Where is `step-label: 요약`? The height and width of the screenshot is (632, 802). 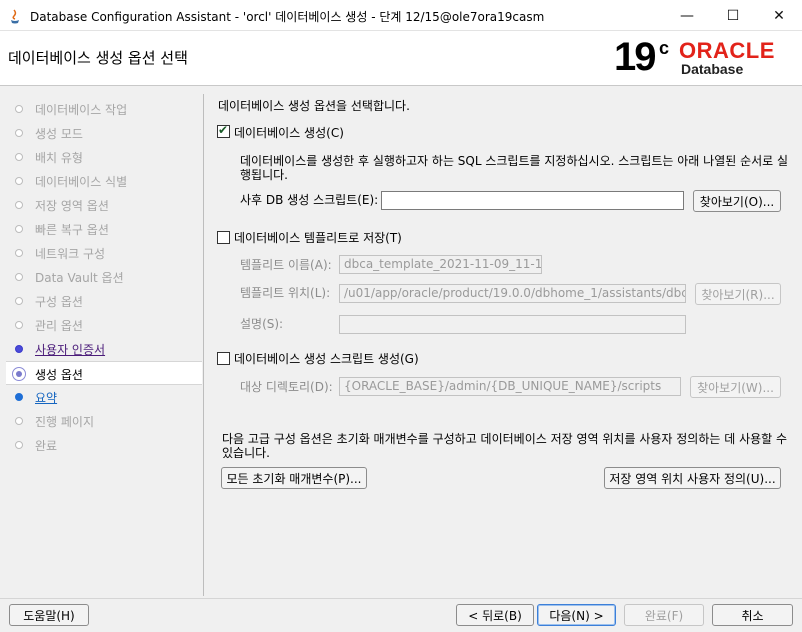
step-label: 요약 is located at coordinates (46, 398).